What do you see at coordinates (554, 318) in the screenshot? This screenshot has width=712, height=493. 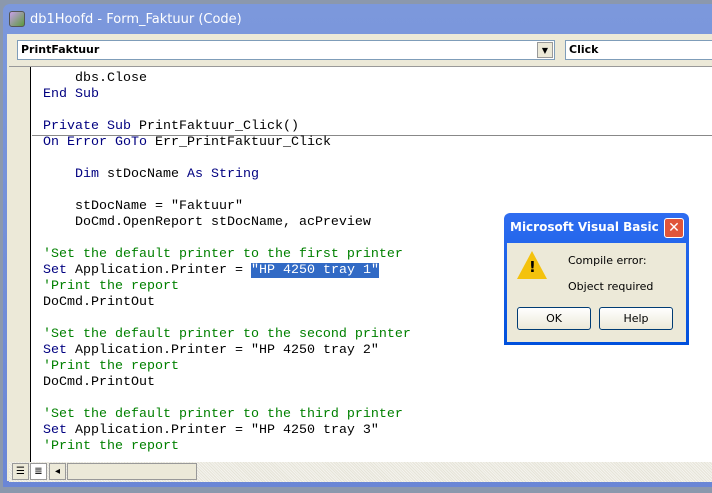 I see `ok-button: OK` at bounding box center [554, 318].